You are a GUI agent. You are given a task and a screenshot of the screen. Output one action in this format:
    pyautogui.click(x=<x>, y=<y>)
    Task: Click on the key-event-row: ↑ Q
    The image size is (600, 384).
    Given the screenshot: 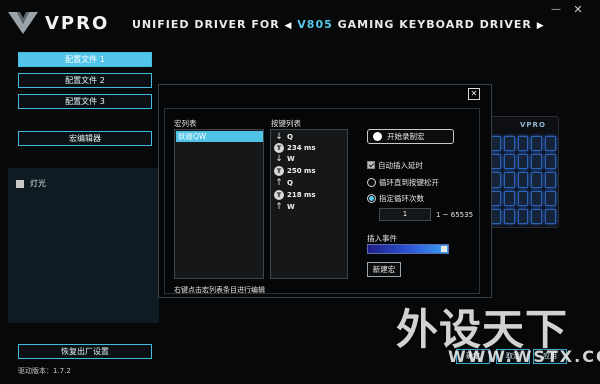 What is the action you would take?
    pyautogui.click(x=309, y=183)
    